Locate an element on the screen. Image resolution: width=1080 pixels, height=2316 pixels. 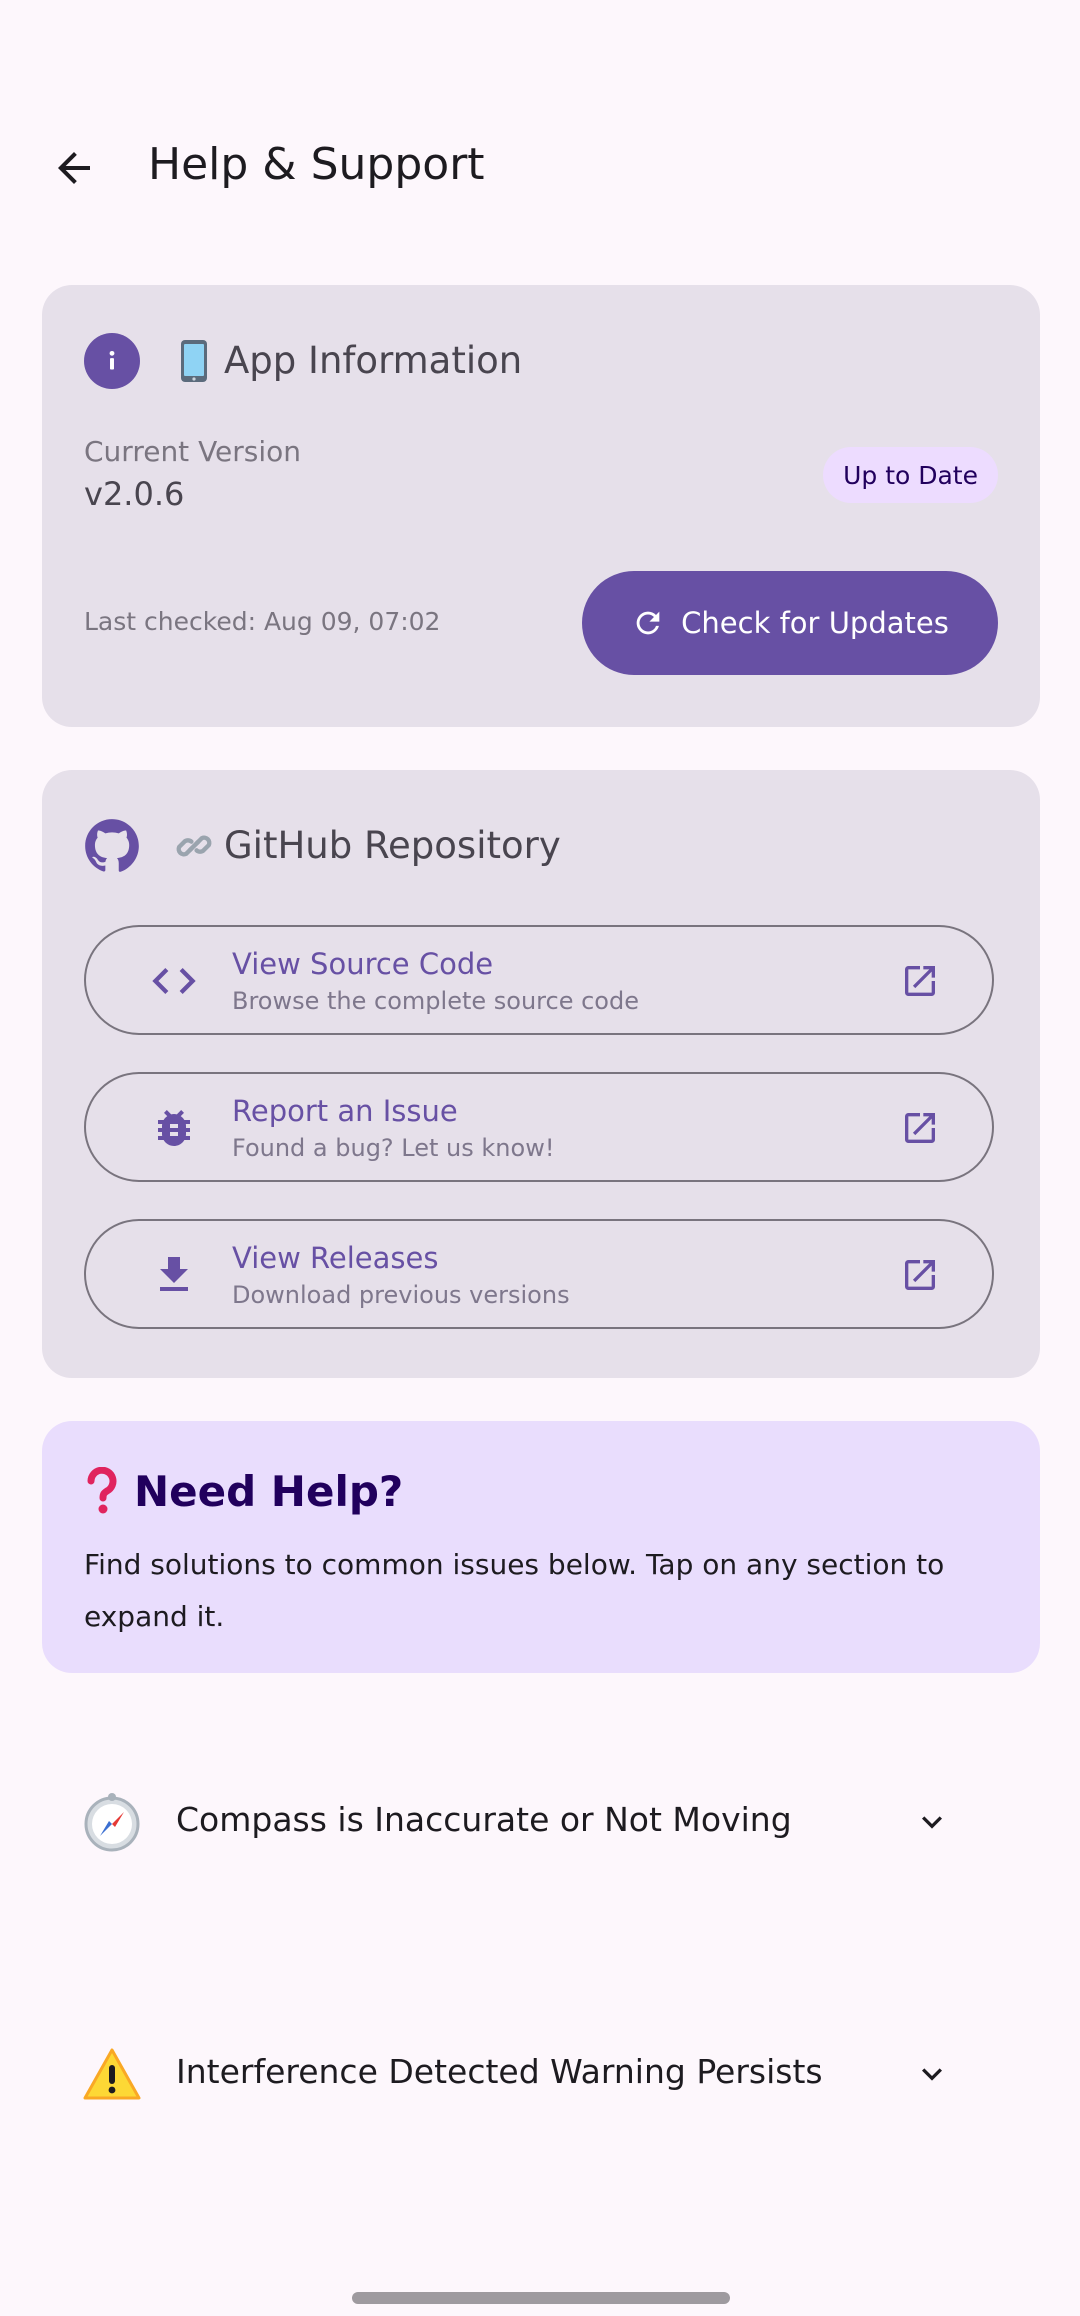
version-value: v2.0.6 is located at coordinates (134, 494).